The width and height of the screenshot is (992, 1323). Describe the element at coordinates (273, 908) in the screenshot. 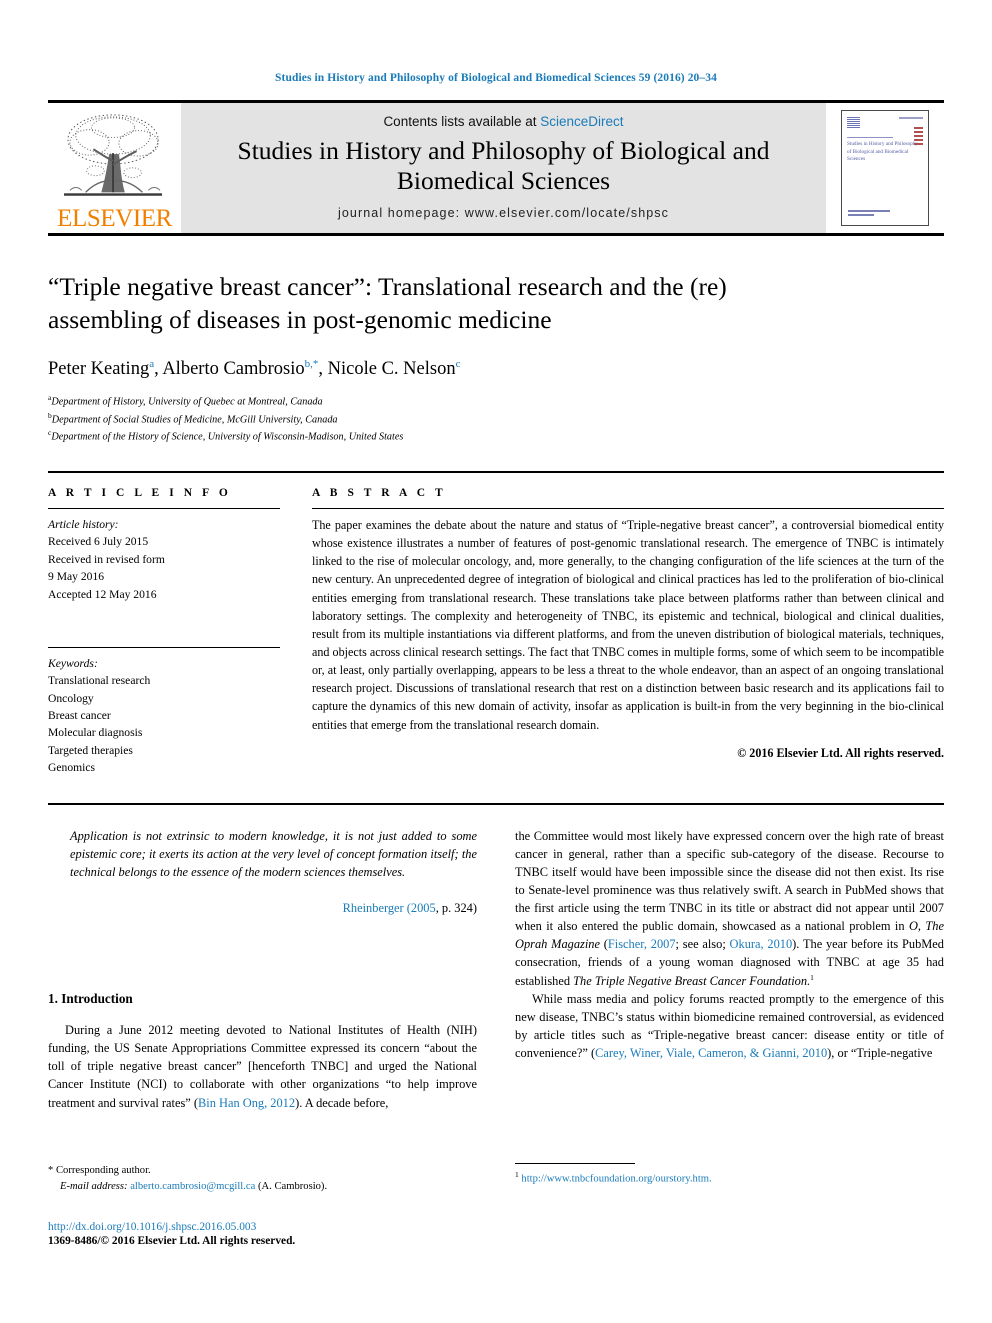

I see `epigraph-citation: Rheinberger (2005, p. 324)` at that location.